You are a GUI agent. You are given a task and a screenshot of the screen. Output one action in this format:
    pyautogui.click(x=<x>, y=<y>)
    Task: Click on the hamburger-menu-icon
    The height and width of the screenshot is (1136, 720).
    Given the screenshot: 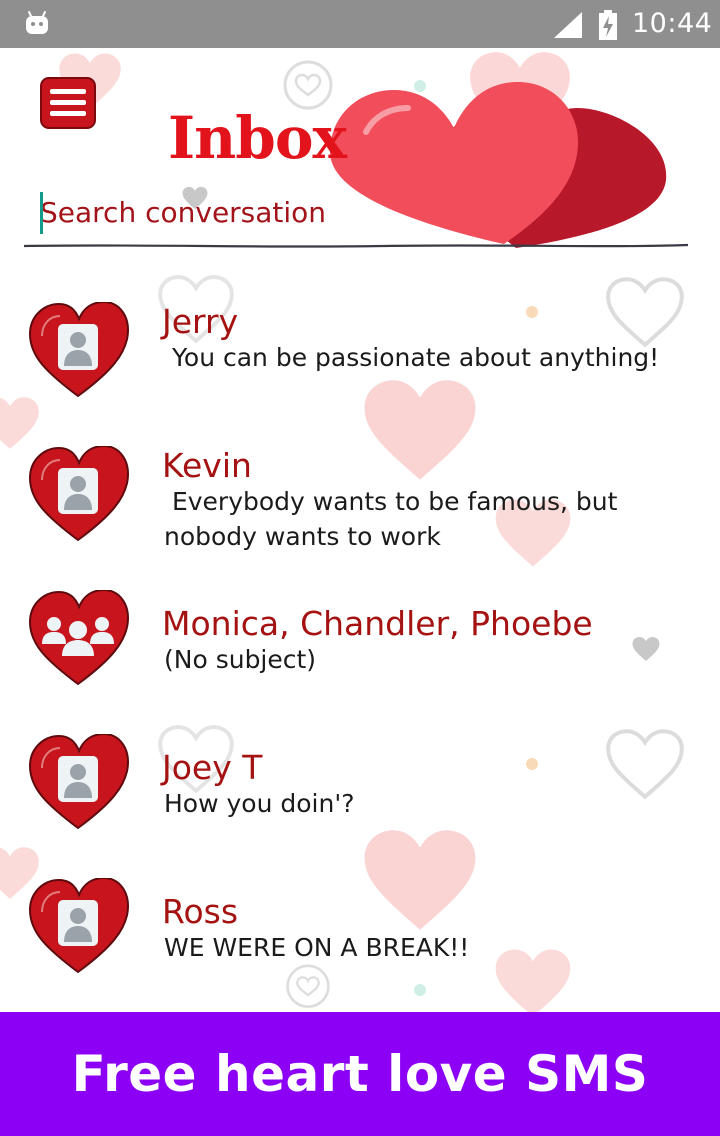 What is the action you would take?
    pyautogui.click(x=68, y=103)
    